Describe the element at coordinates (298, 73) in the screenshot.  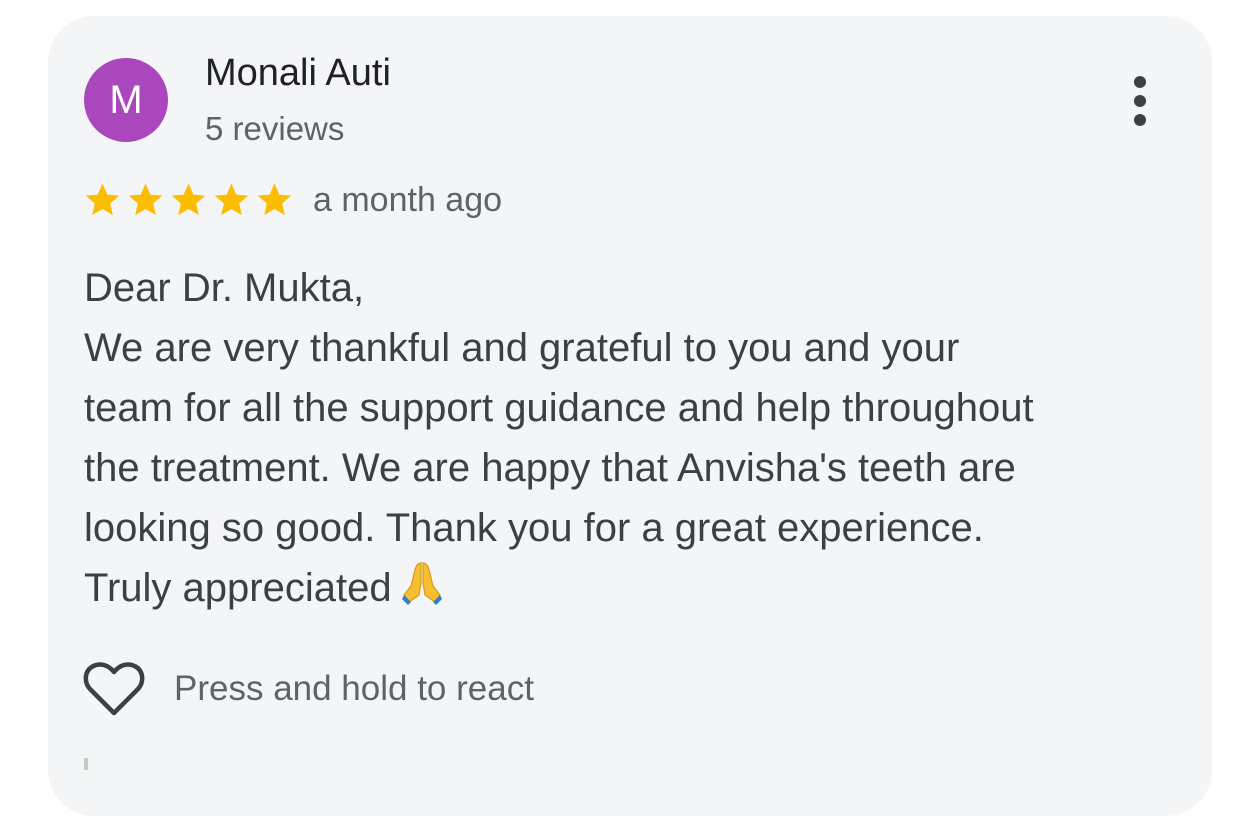
I see `author-name: Monali Auti` at that location.